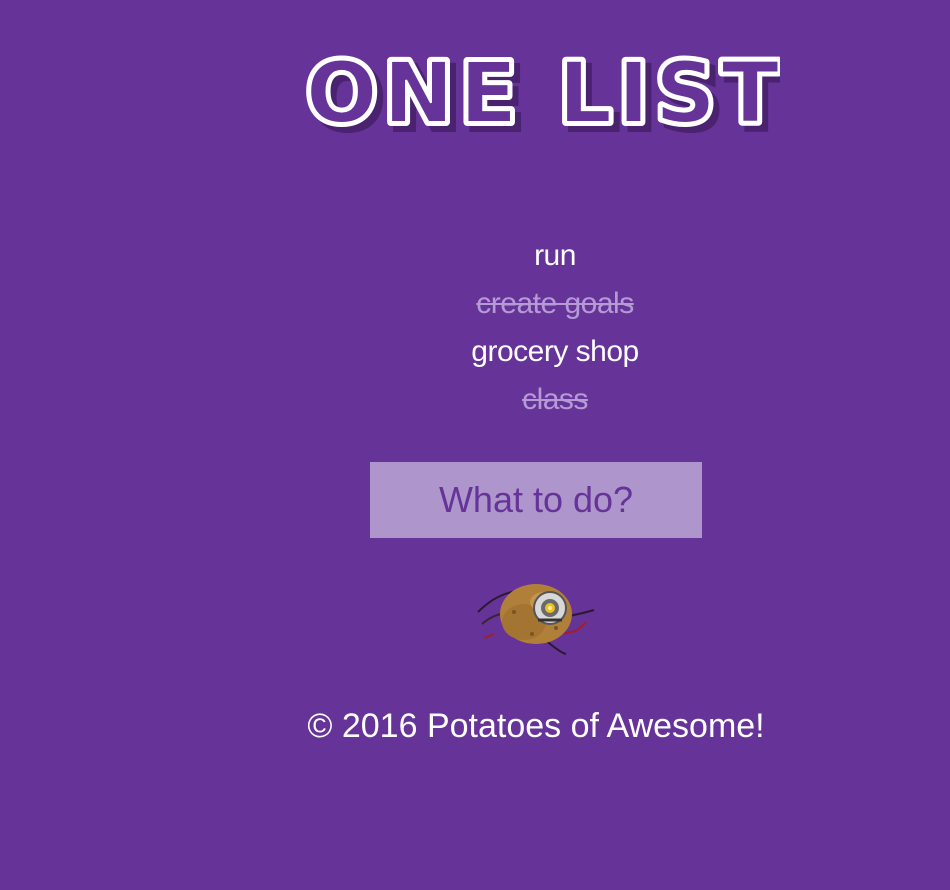 The height and width of the screenshot is (890, 950). I want to click on app-title-text: ONE LIST, so click(543, 93).